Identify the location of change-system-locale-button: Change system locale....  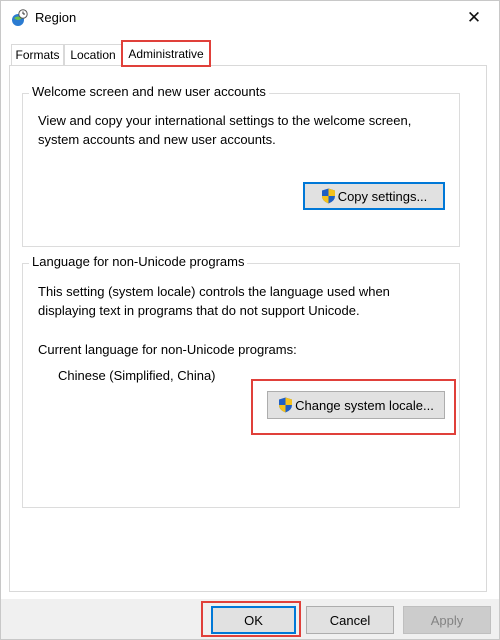
(356, 405).